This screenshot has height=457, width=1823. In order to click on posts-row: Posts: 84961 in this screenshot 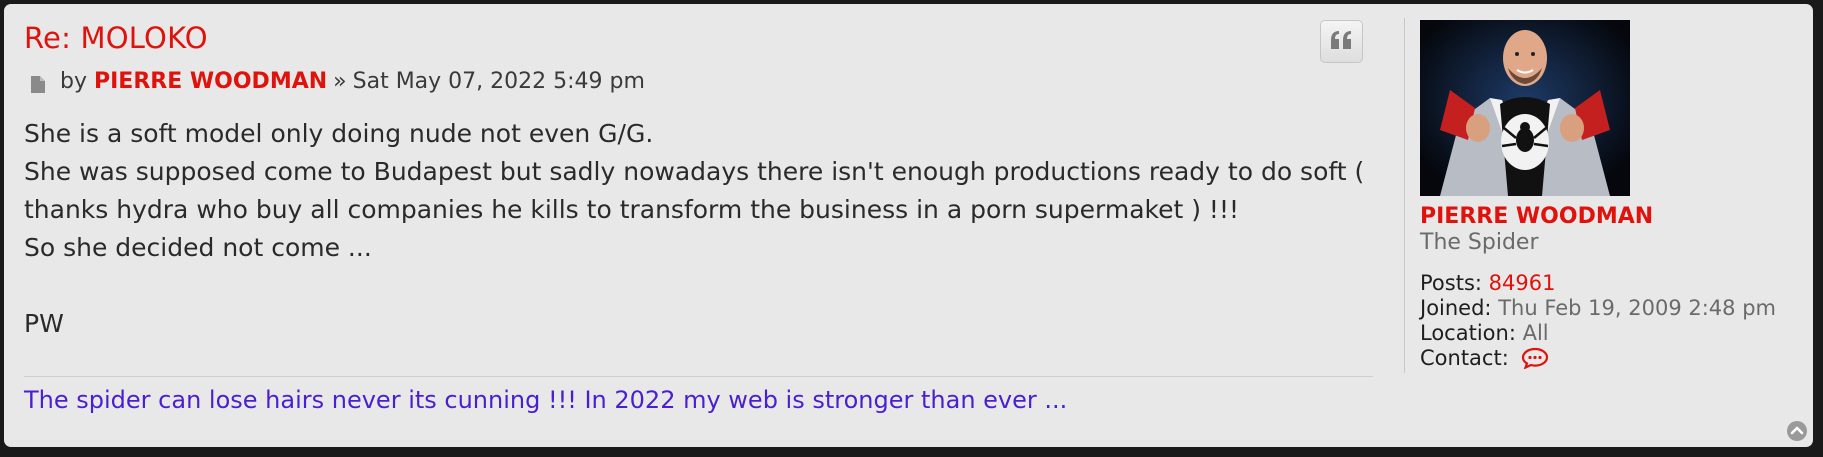, I will do `click(1598, 283)`.